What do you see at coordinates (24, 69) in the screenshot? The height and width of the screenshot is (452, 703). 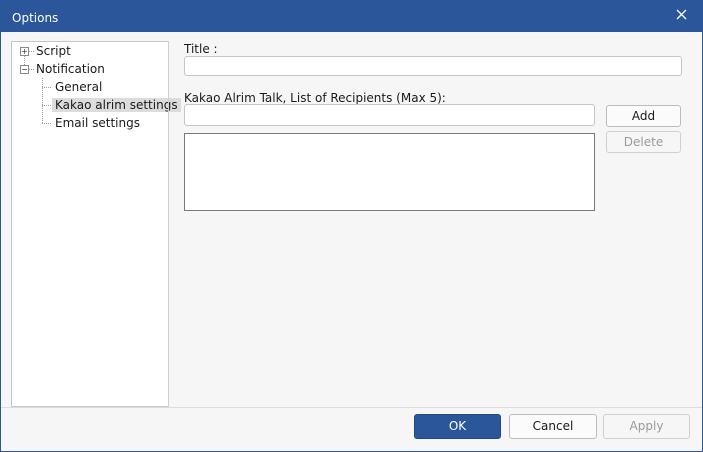 I see `tree-collapse-icon: −` at bounding box center [24, 69].